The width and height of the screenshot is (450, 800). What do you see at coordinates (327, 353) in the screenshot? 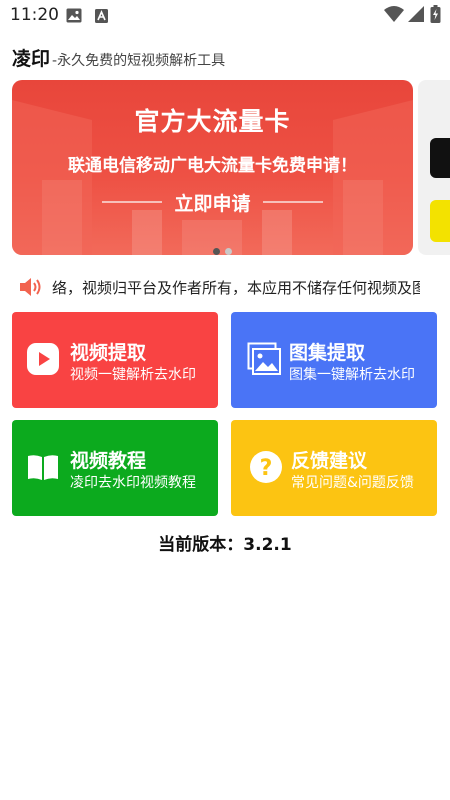
I see `tile-title: 图集提取` at bounding box center [327, 353].